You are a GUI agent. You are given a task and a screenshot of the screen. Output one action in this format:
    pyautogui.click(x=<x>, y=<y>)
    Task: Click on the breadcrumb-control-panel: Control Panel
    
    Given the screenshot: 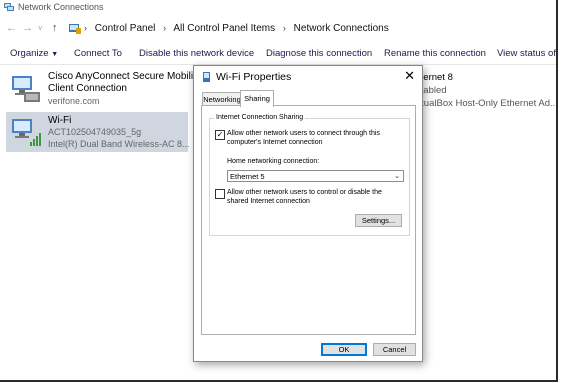 What is the action you would take?
    pyautogui.click(x=125, y=28)
    